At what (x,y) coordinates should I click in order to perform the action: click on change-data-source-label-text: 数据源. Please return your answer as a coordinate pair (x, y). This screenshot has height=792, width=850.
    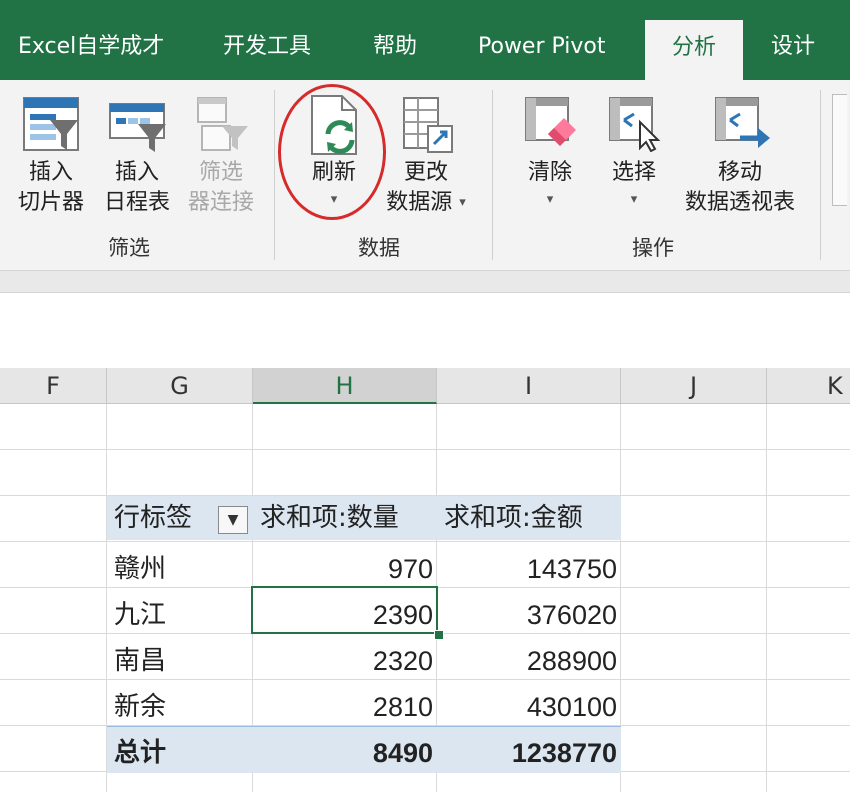
    Looking at the image, I should click on (419, 202).